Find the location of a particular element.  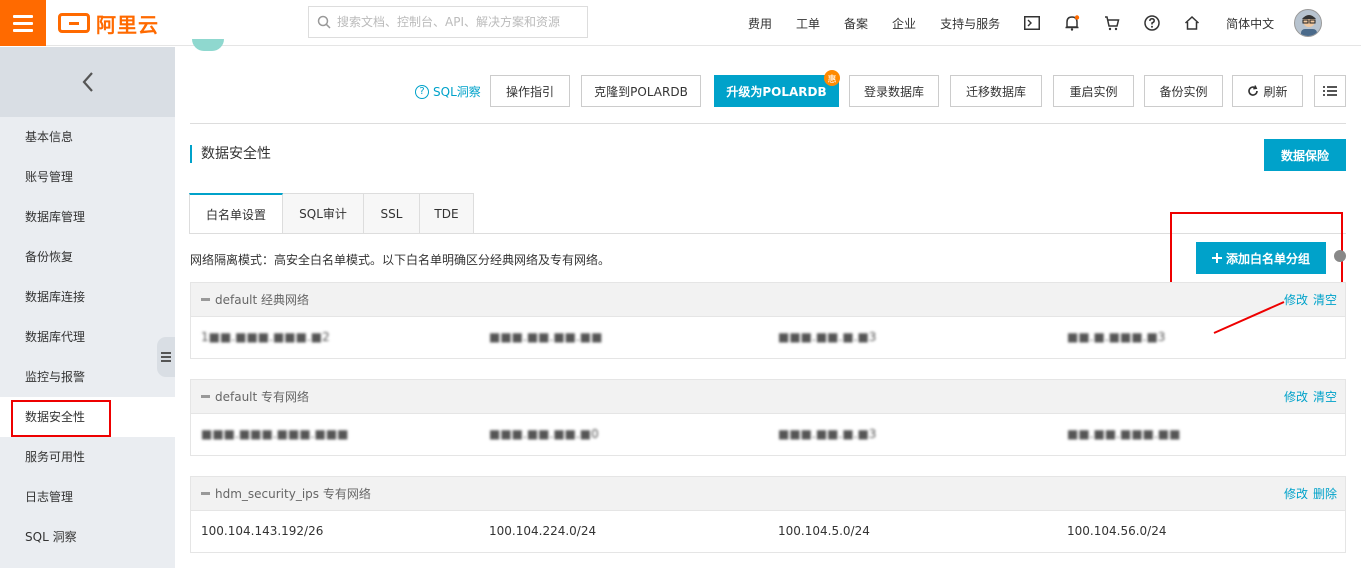

security-tabs: 白名单设置 SQL审计 SSL TDE is located at coordinates (331, 213).